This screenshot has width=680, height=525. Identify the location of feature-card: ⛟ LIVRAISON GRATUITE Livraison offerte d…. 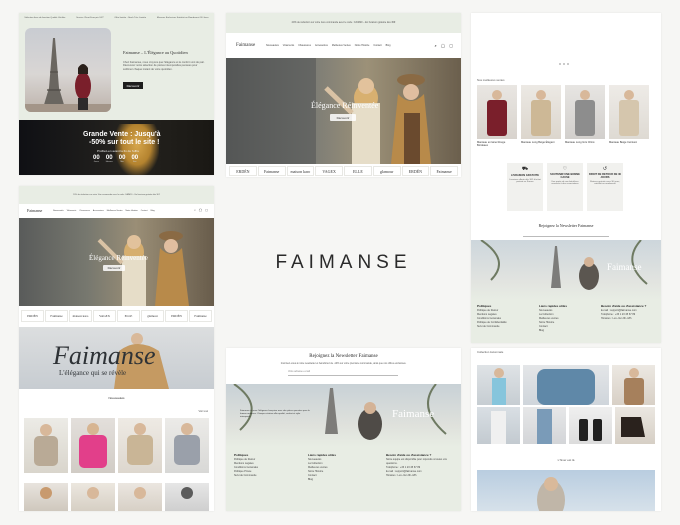
(525, 187).